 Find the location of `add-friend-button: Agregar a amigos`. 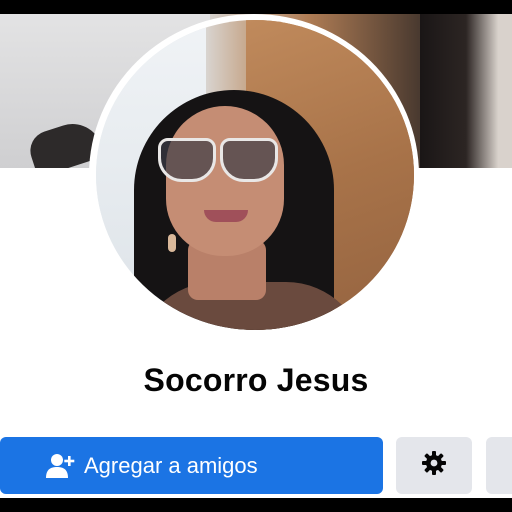

add-friend-button: Agregar a amigos is located at coordinates (191, 465).